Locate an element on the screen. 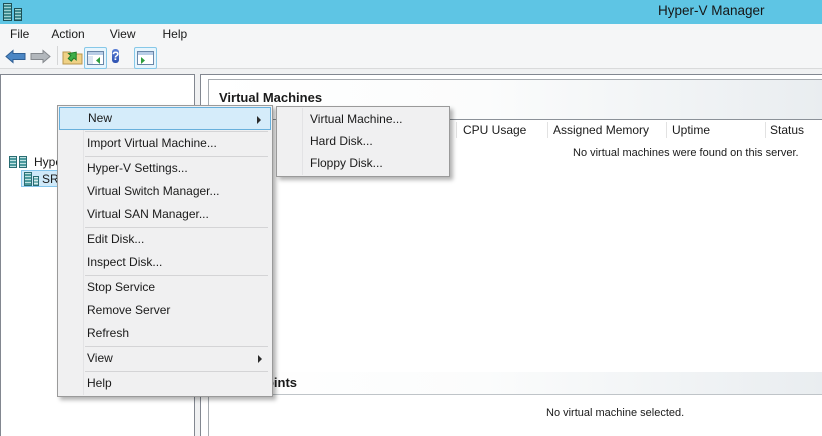 The image size is (822, 436). hyperv-manager-icon is located at coordinates (18, 162).